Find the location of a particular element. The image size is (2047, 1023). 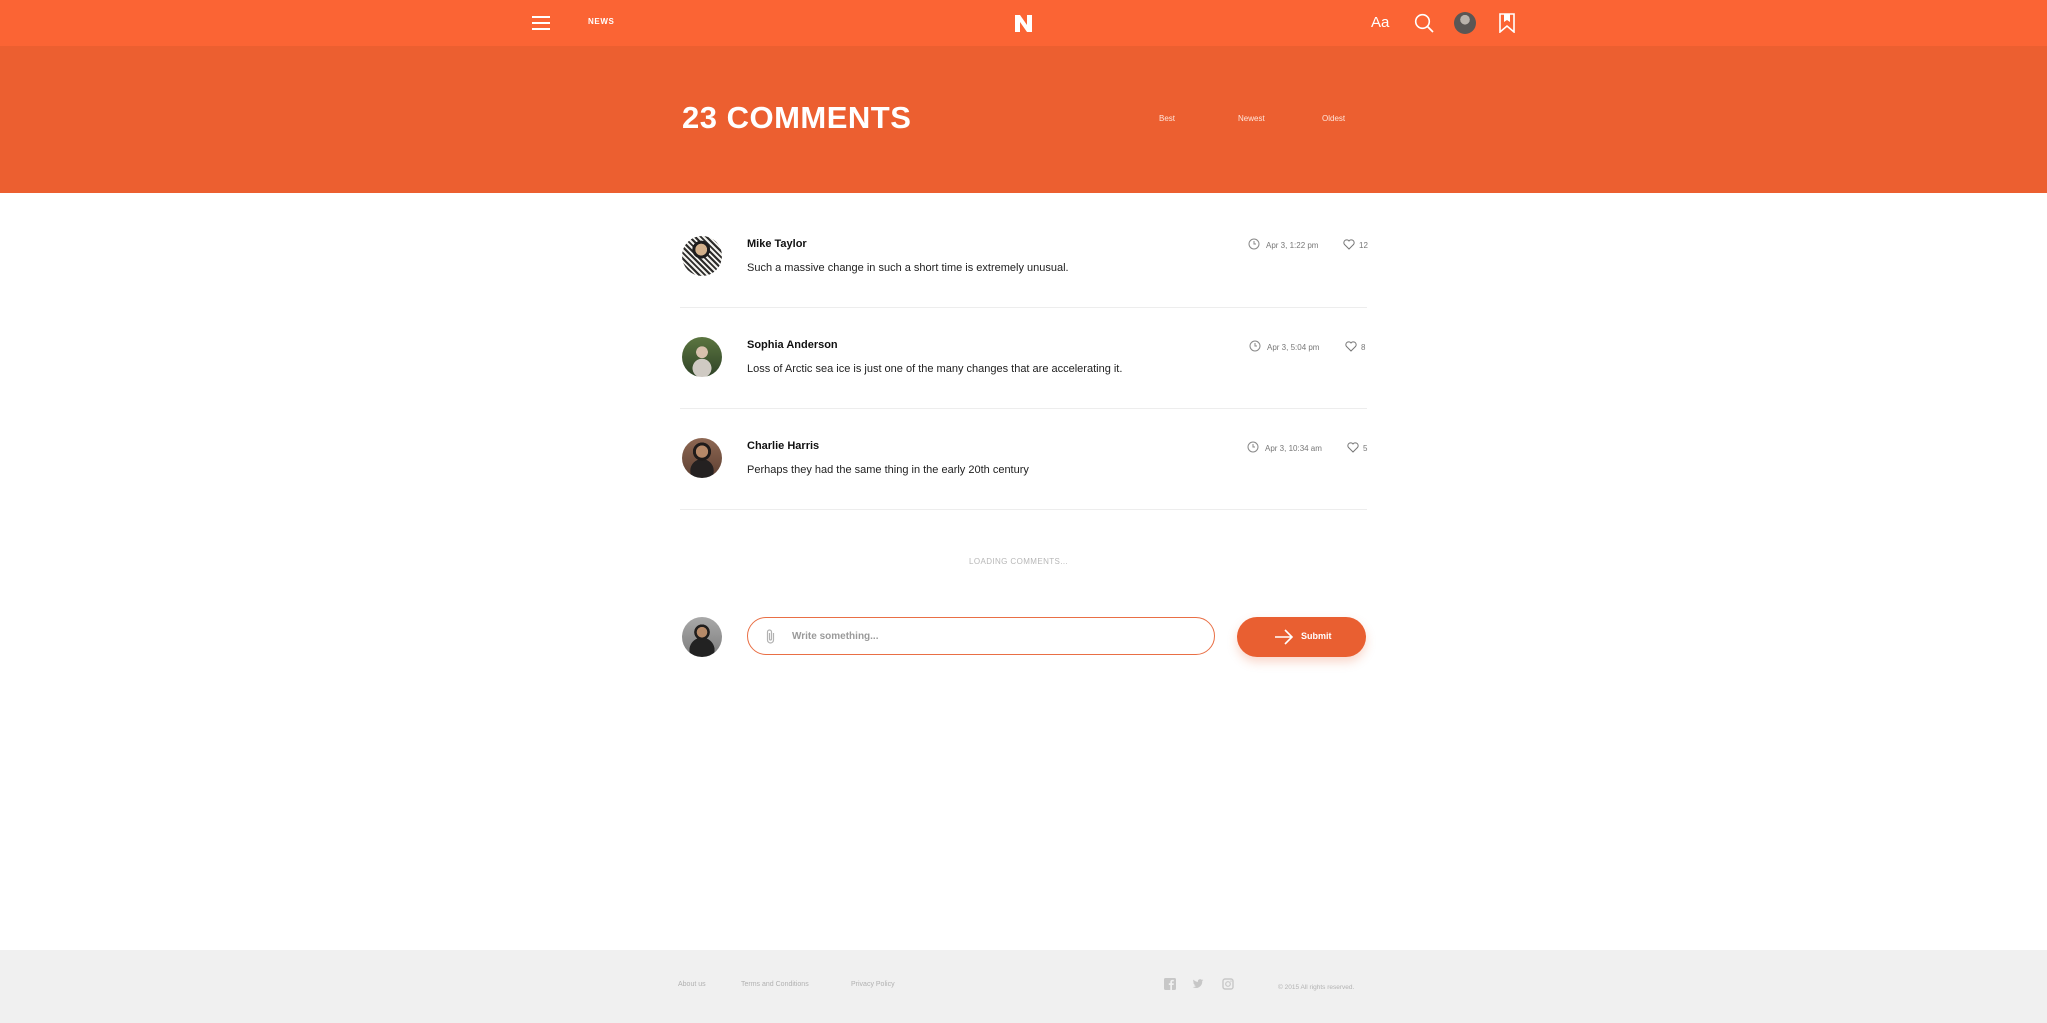

footer-link-privacy: Privacy Policy is located at coordinates (873, 984).